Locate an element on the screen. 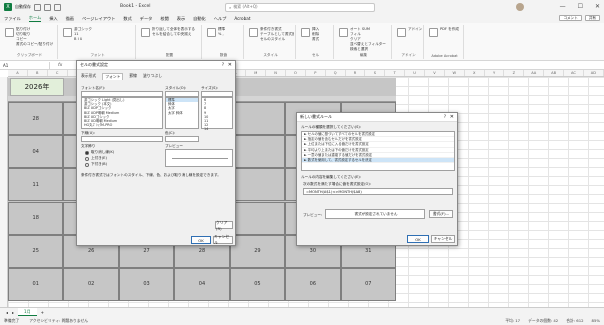  tab-1: ホーム is located at coordinates (35, 18).